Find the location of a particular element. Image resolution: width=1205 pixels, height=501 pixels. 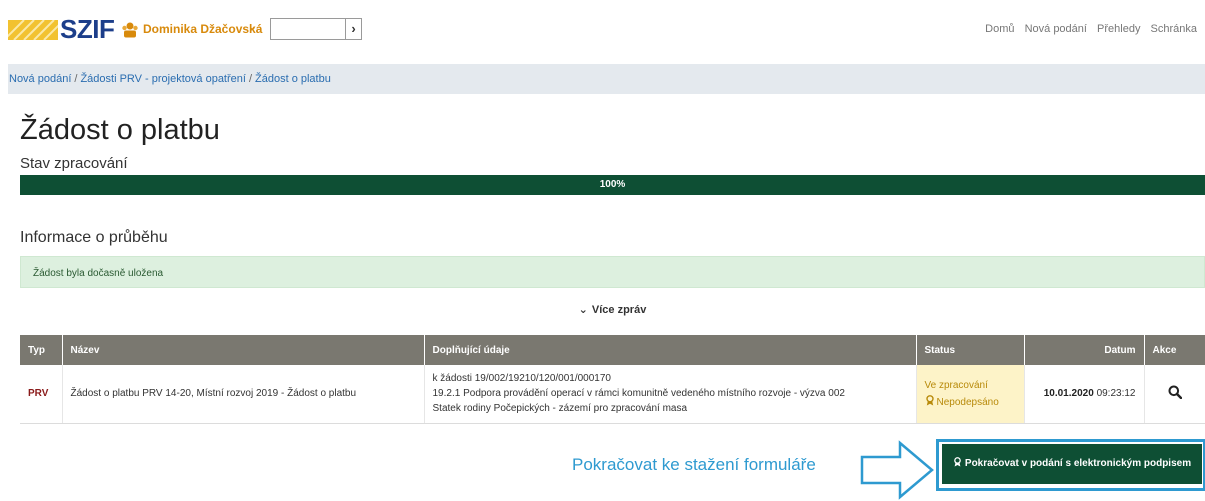

more-messages-label: Více zpráv is located at coordinates (619, 310).